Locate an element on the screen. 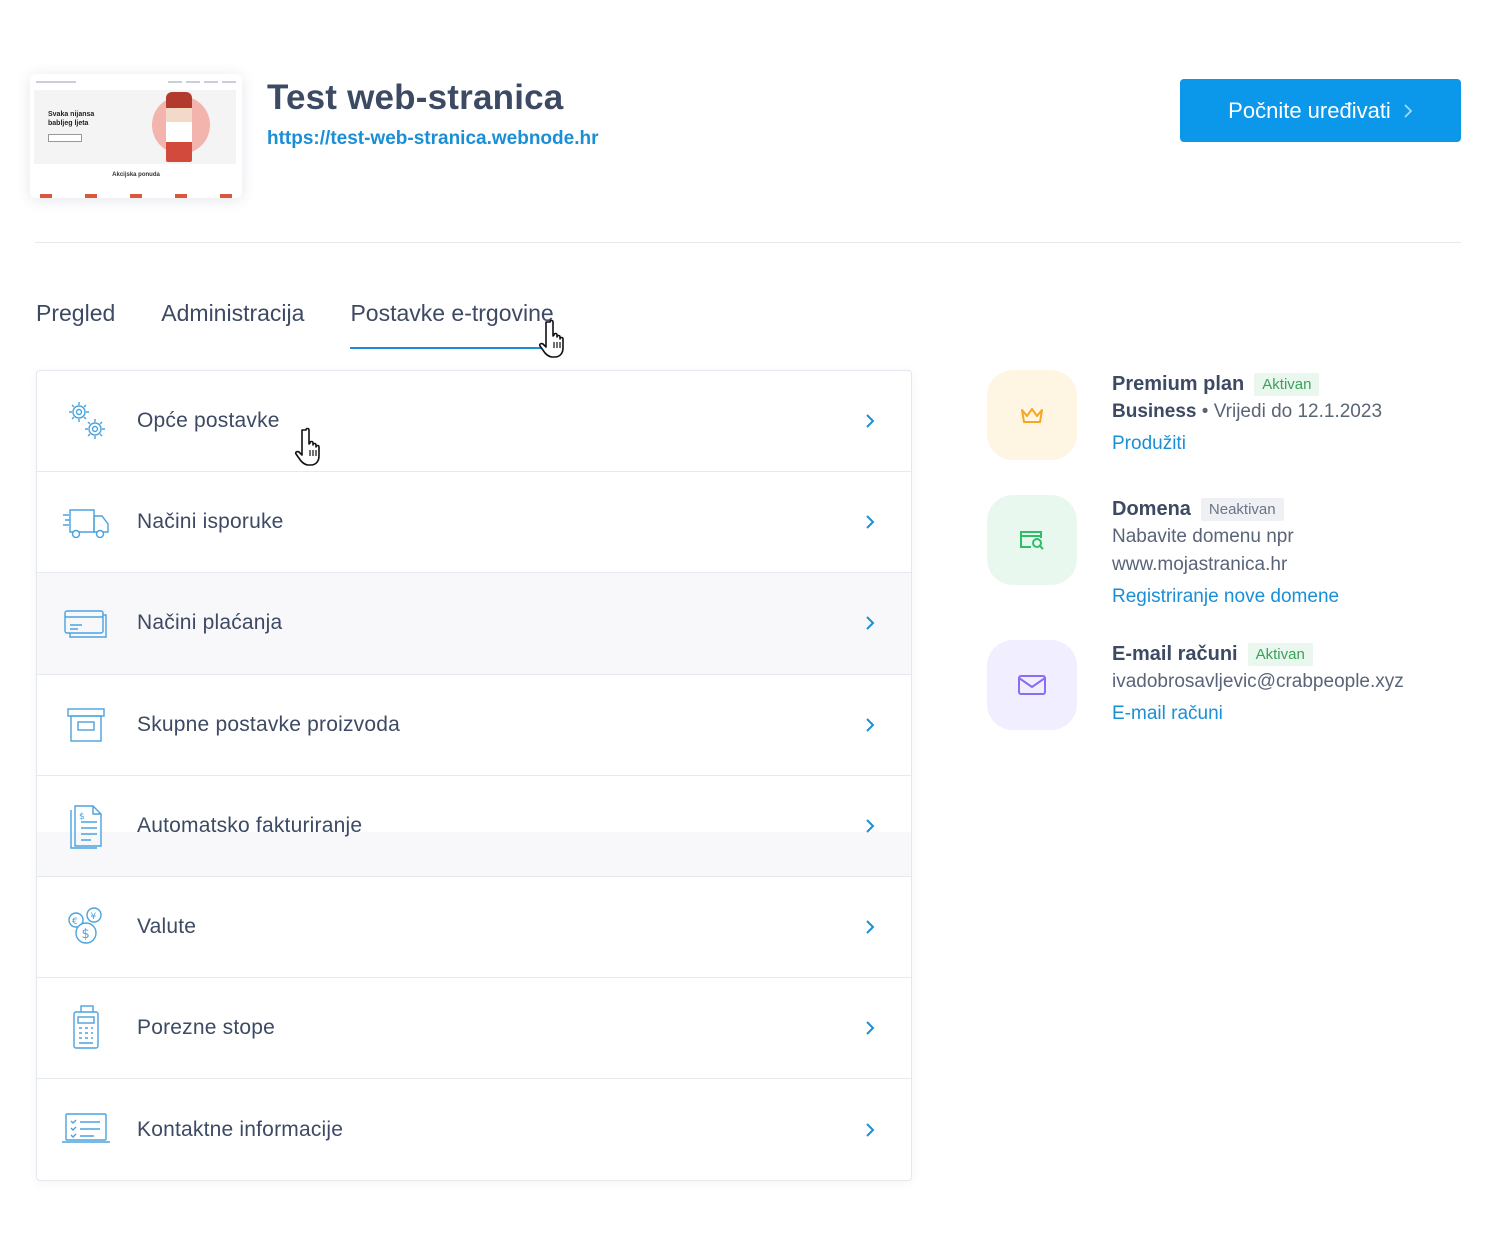 The height and width of the screenshot is (1236, 1492). settings-row-payment: Načini plaćanja is located at coordinates (474, 624).